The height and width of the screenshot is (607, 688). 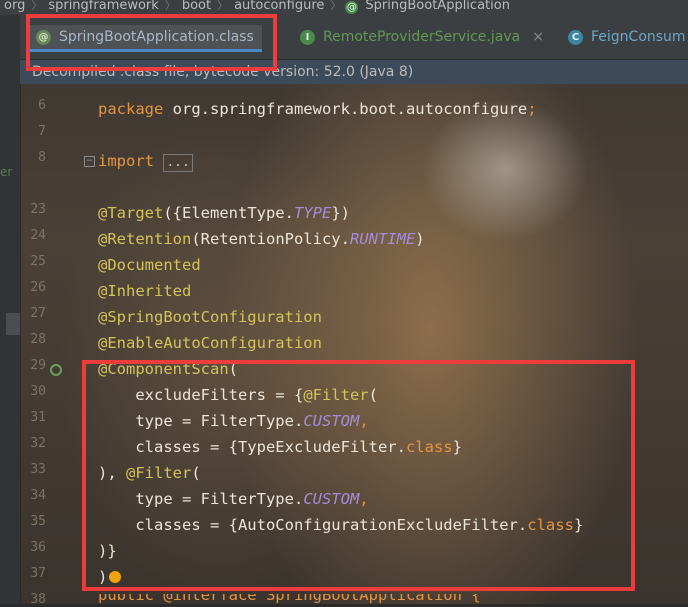 I want to click on target-args-close: }), so click(x=340, y=213).